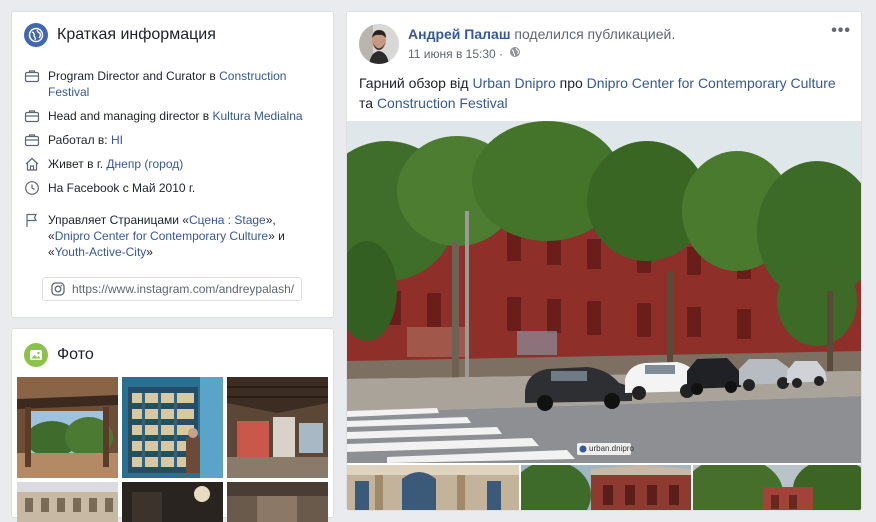 This screenshot has height=522, width=876. What do you see at coordinates (583, 449) in the screenshot?
I see `watermark-logo` at bounding box center [583, 449].